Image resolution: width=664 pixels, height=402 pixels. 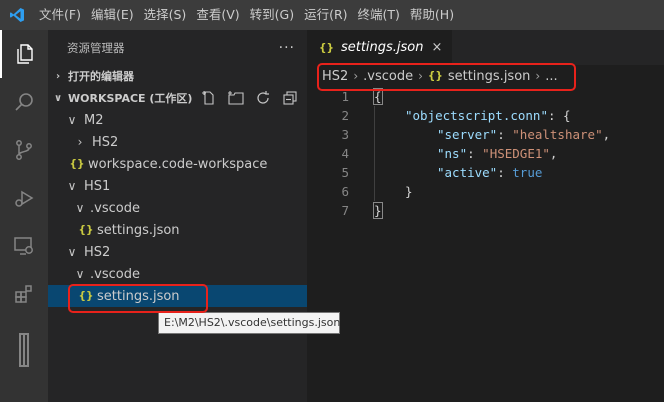 I want to click on path-tooltip: E:\M2\HS2\.vscode\settings.json, so click(x=249, y=323).